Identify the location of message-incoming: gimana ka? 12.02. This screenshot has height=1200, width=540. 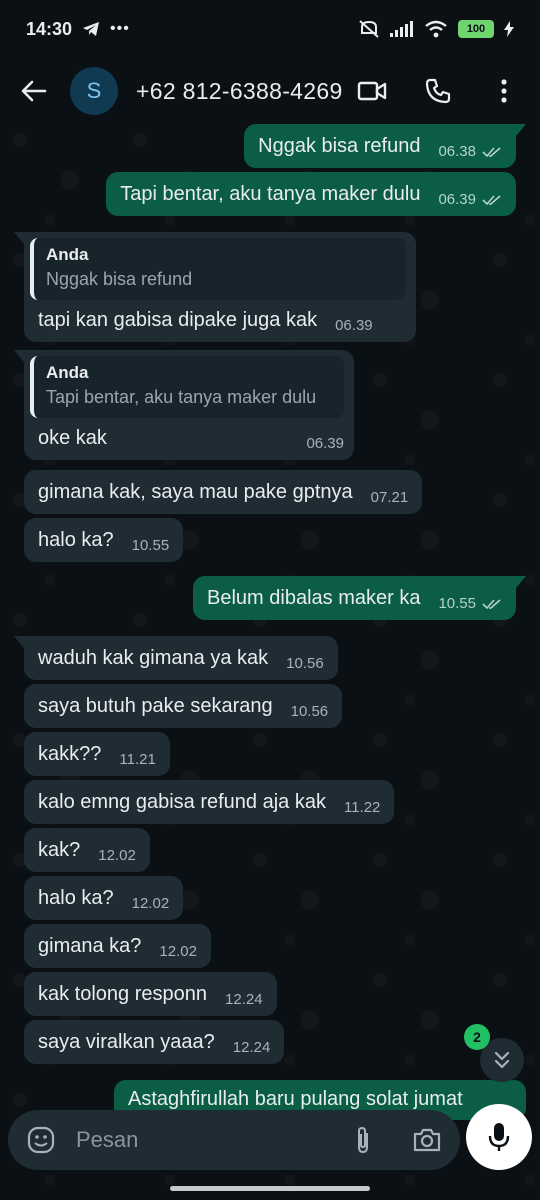
(117, 946).